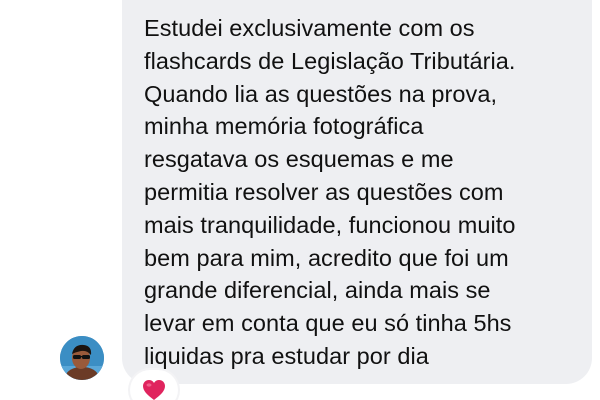 This screenshot has width=600, height=400. What do you see at coordinates (321, 93) in the screenshot?
I see `message-line: Quando lia as questões na prova,` at bounding box center [321, 93].